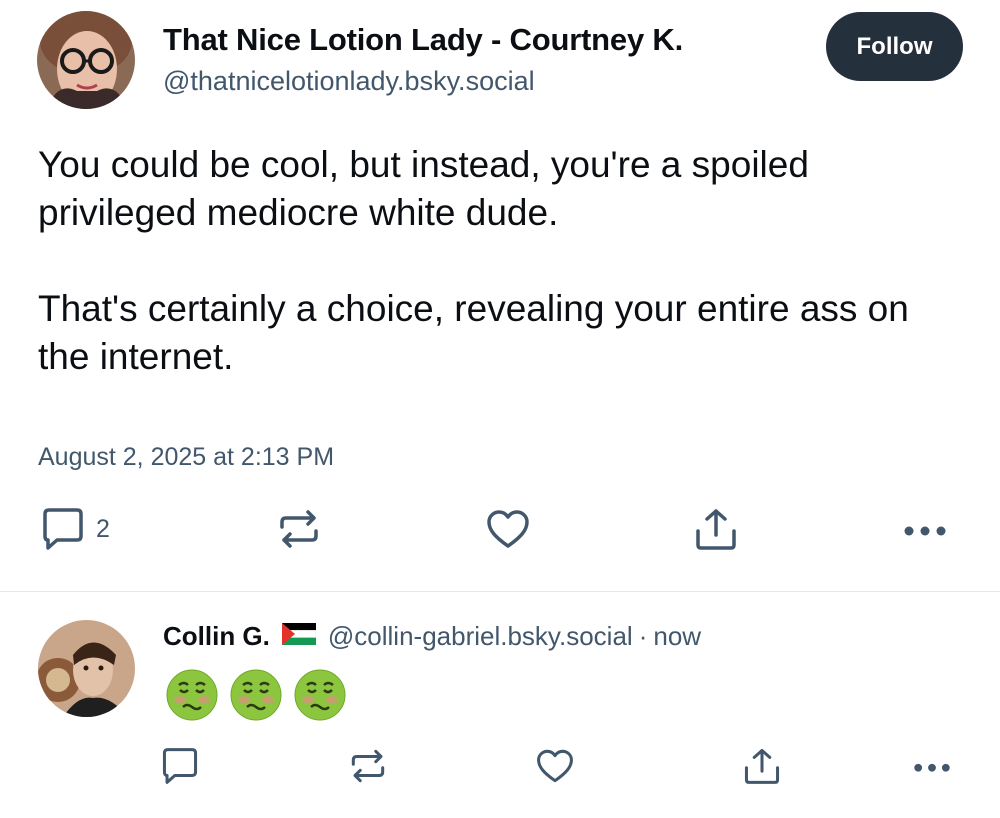  What do you see at coordinates (480, 636) in the screenshot?
I see `reply-author-handle: @collin-gabriel.bsky.social` at bounding box center [480, 636].